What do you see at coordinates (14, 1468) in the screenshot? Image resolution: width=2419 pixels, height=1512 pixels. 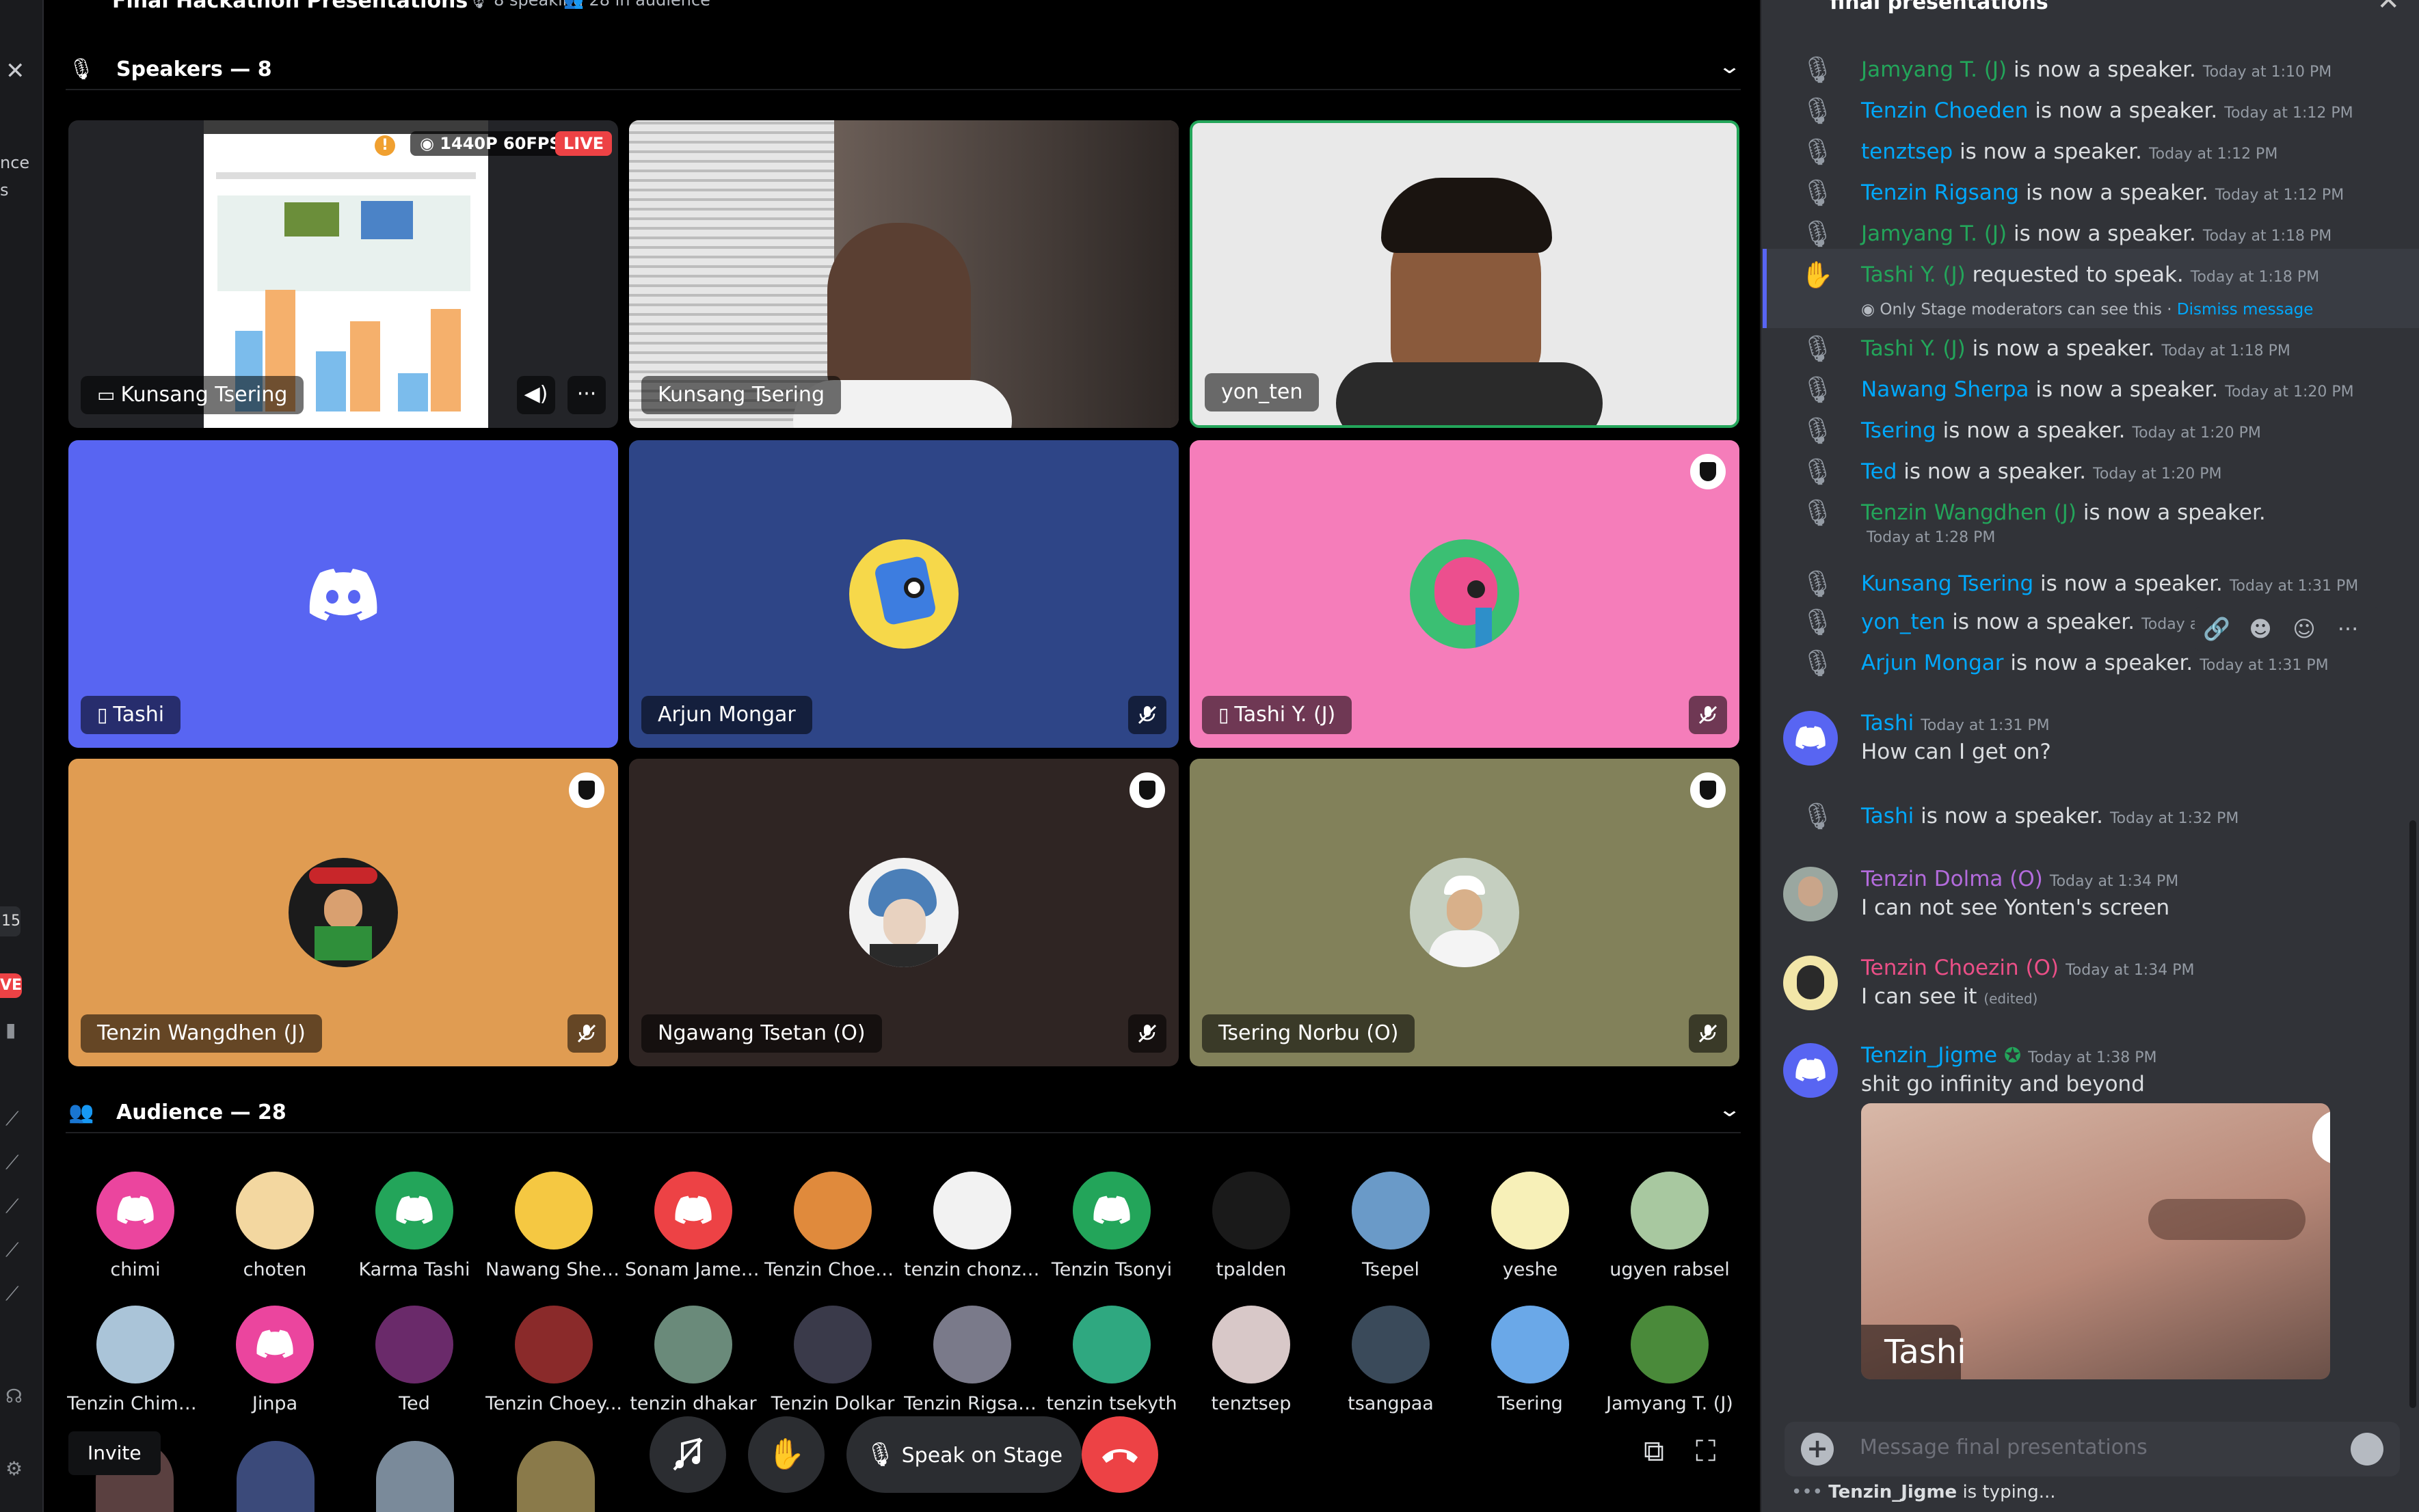 I see `gear-icon: ⚙` at bounding box center [14, 1468].